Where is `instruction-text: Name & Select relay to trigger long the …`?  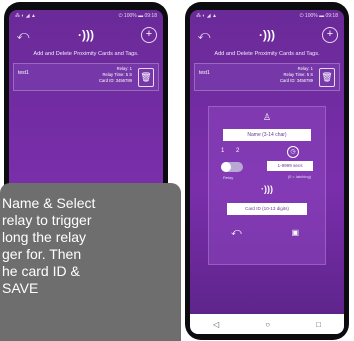 instruction-text: Name & Select relay to trigger long the … is located at coordinates (49, 245).